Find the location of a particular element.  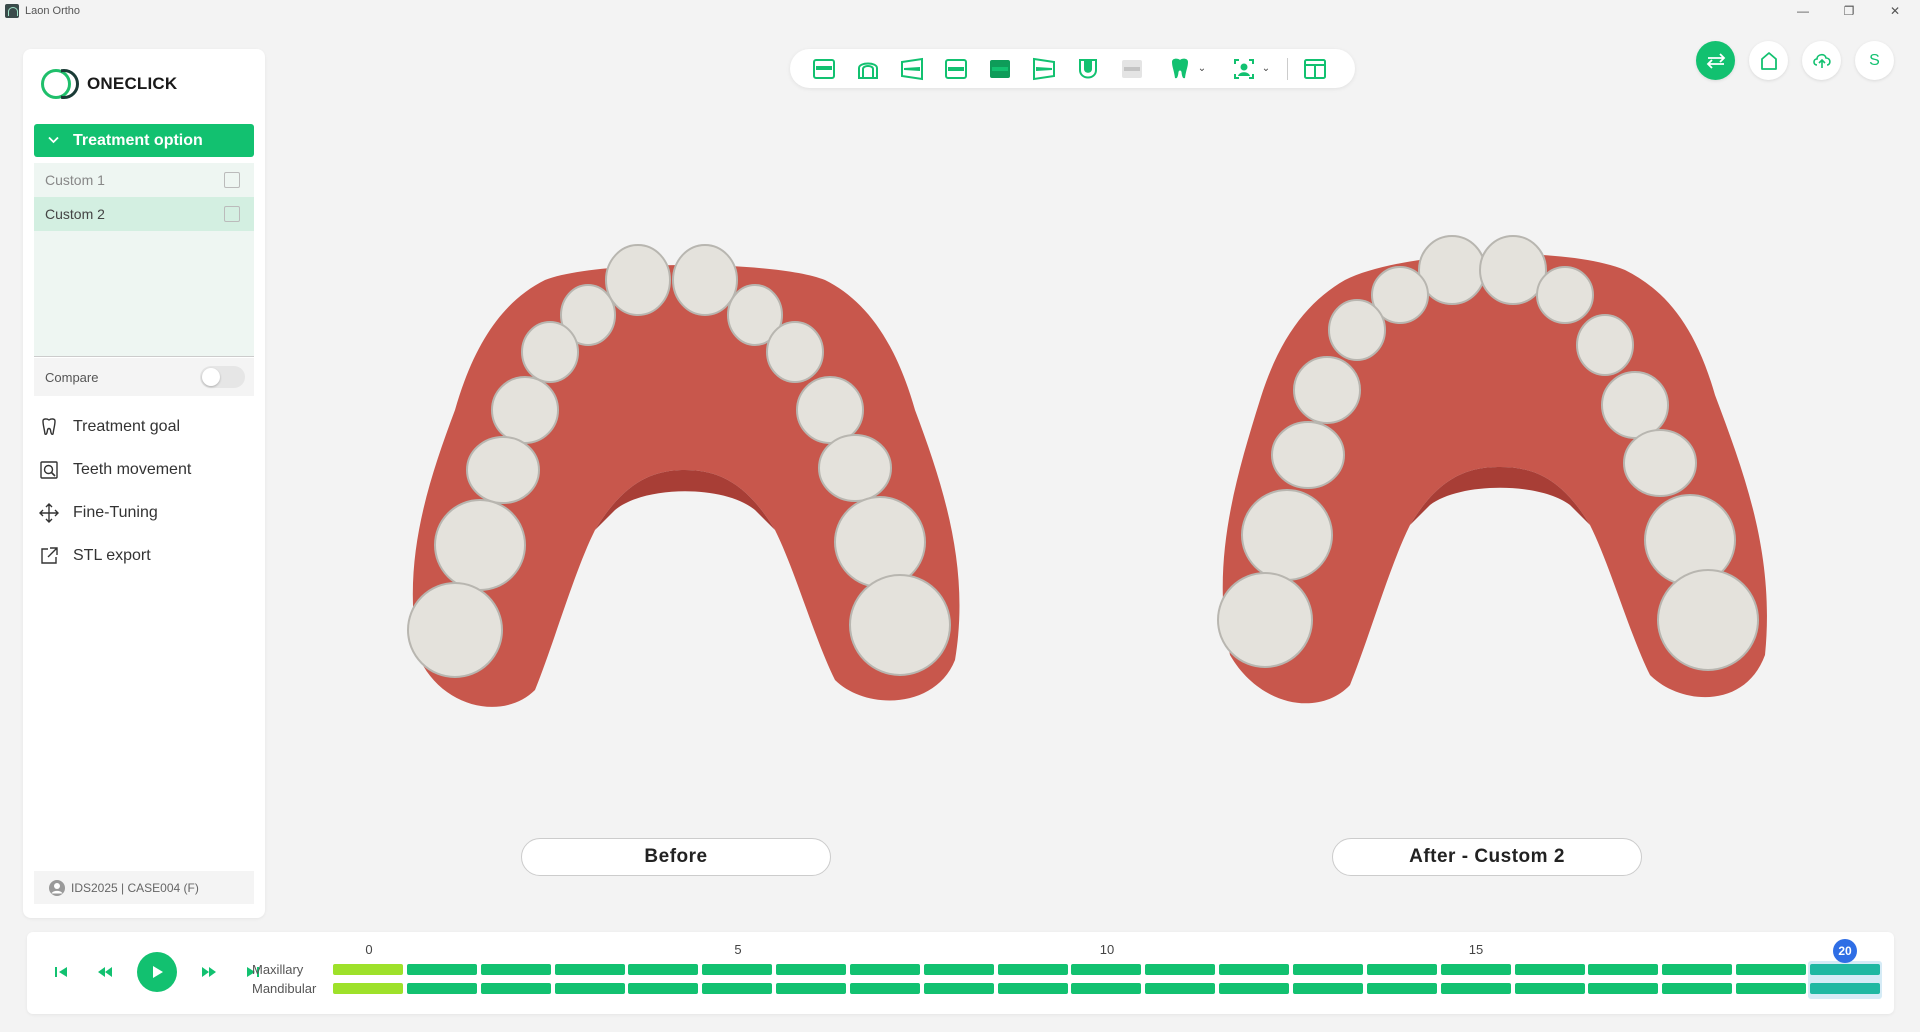

first-stage-button is located at coordinates (61, 972).